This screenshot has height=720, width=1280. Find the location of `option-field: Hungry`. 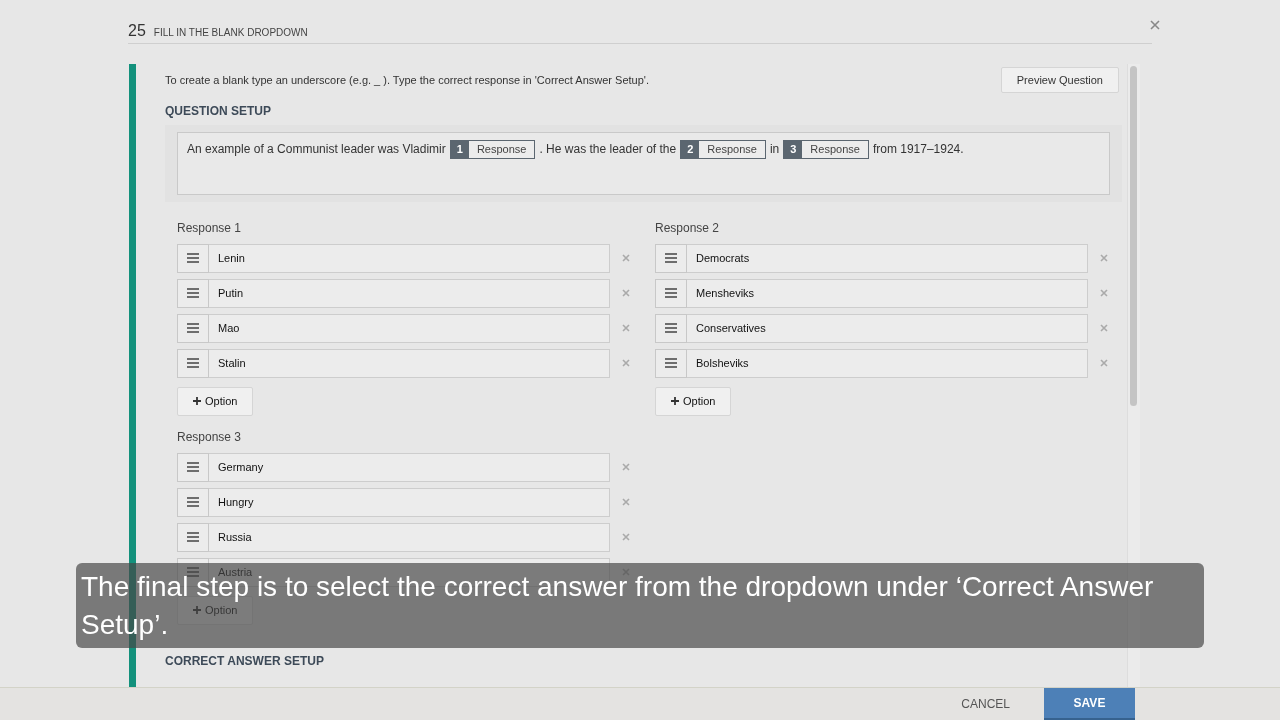

option-field: Hungry is located at coordinates (409, 502).